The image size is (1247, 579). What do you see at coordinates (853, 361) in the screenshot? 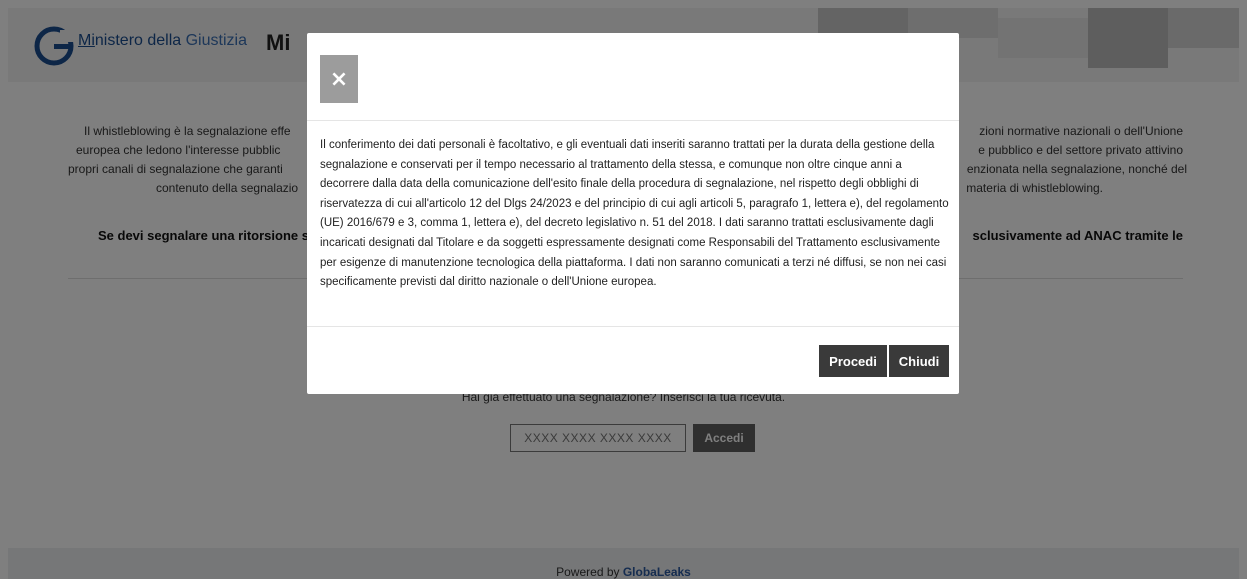
I see `proceed-button: Procedi` at bounding box center [853, 361].